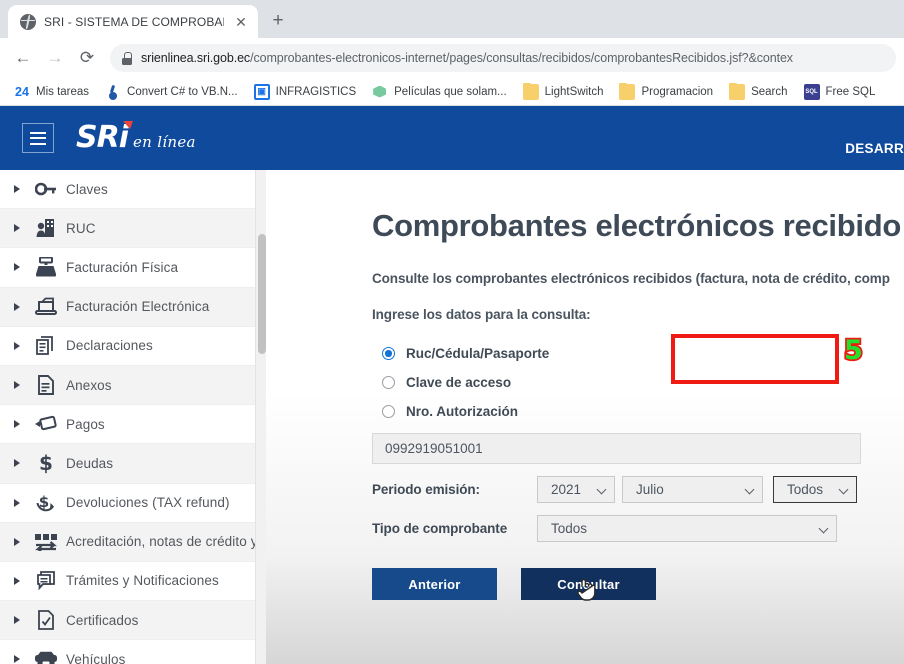 Image resolution: width=904 pixels, height=664 pixels. What do you see at coordinates (109, 346) in the screenshot?
I see `sidebar-item-label: Declaraciones` at bounding box center [109, 346].